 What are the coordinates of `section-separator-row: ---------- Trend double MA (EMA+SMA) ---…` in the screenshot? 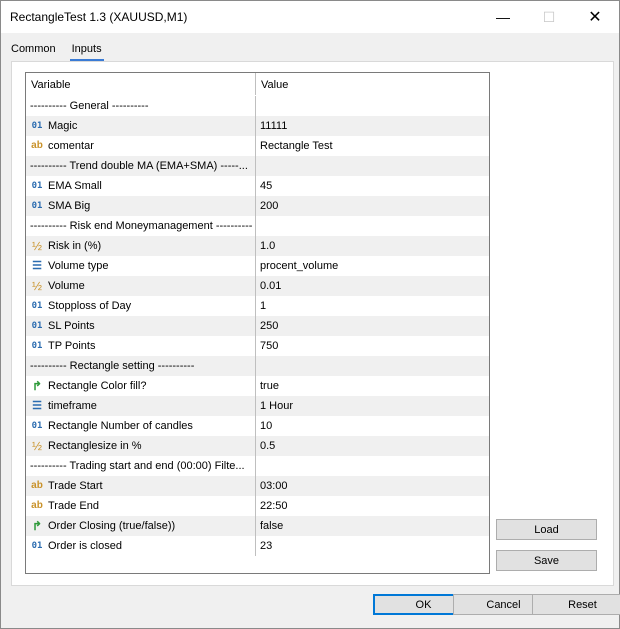 It's located at (257, 166).